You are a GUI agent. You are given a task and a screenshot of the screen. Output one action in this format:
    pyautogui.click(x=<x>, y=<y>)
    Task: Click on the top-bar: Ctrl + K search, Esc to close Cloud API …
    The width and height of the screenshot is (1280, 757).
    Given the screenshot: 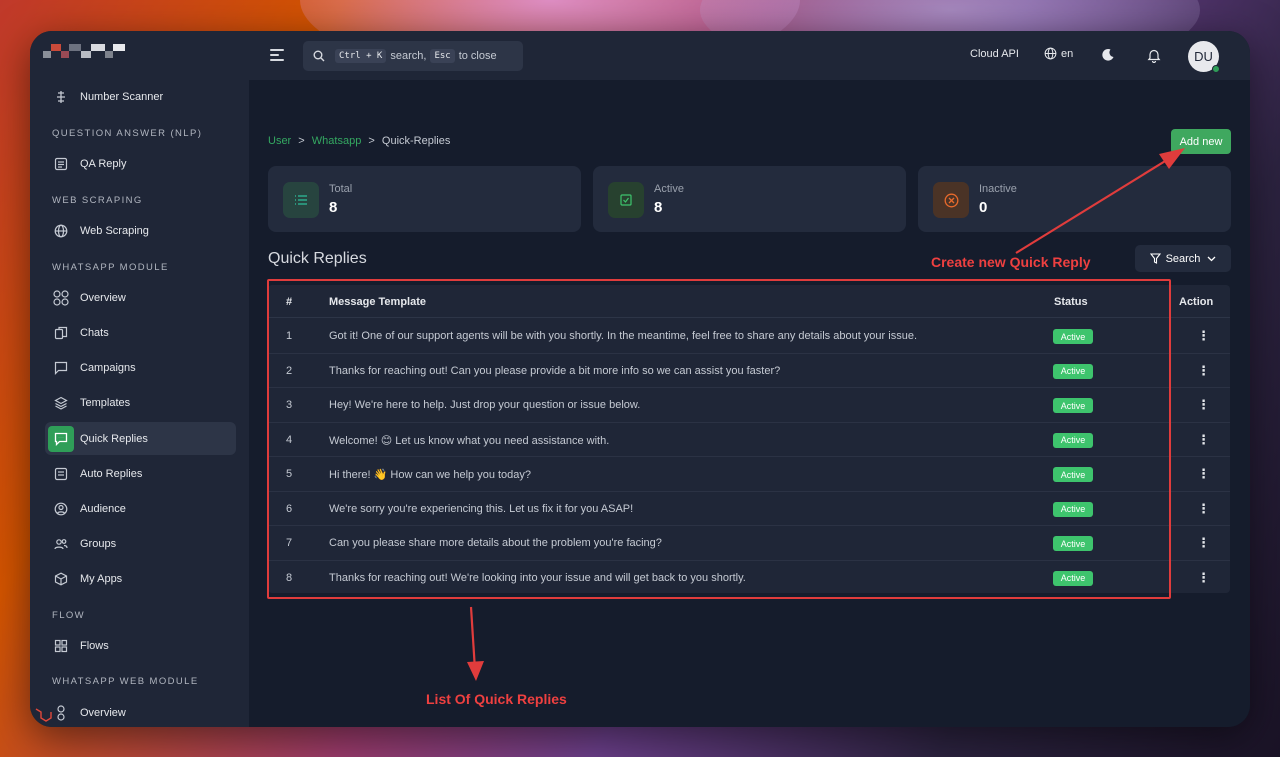 What is the action you would take?
    pyautogui.click(x=749, y=55)
    